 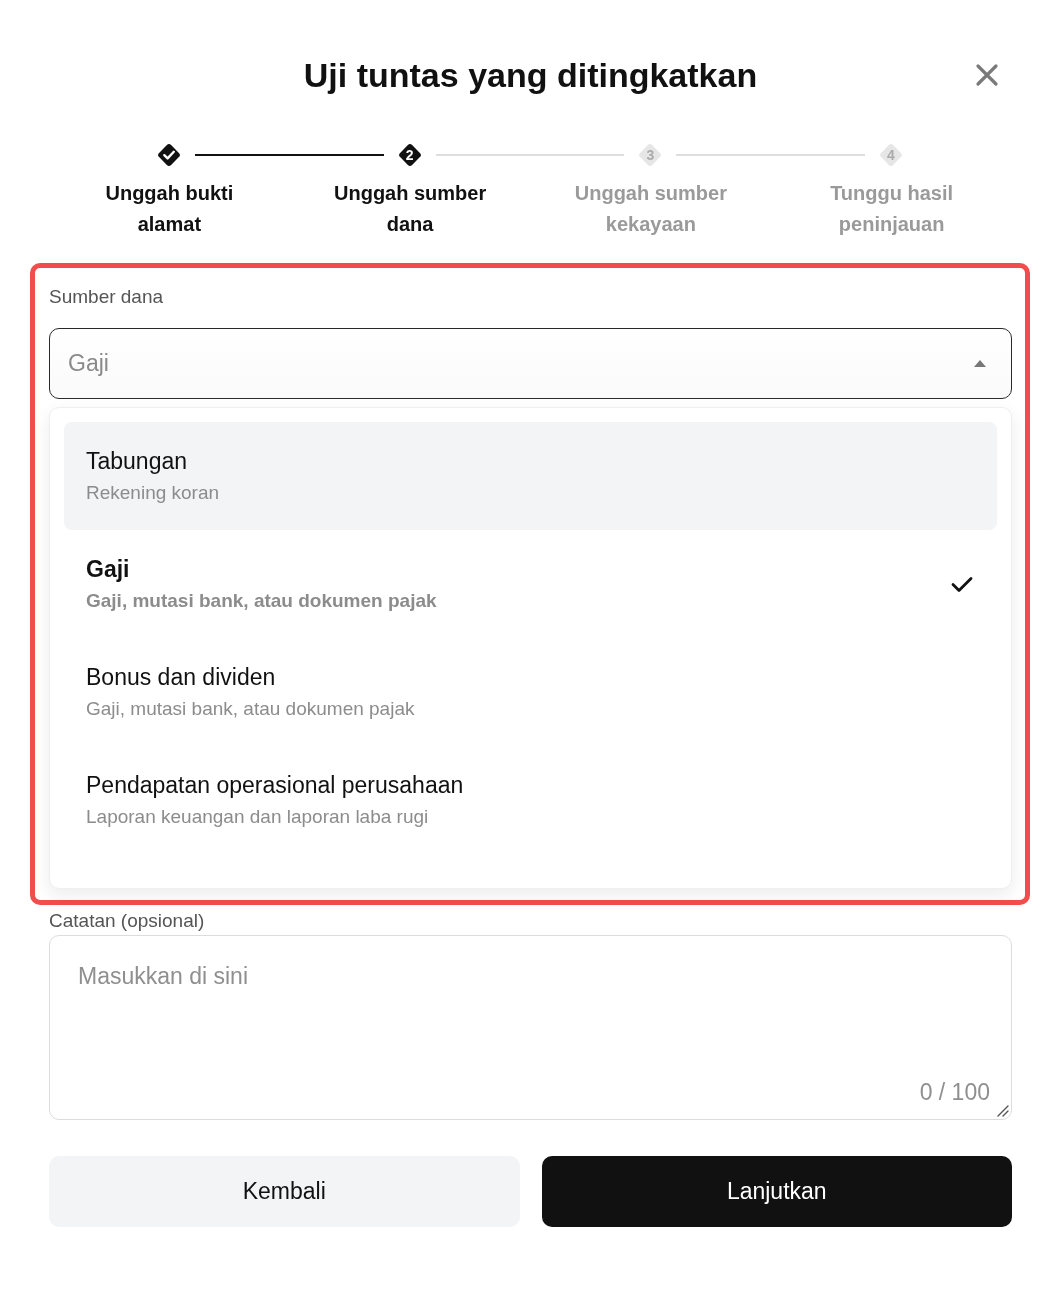 I want to click on continue-button: Lanjutkan, so click(x=776, y=1191).